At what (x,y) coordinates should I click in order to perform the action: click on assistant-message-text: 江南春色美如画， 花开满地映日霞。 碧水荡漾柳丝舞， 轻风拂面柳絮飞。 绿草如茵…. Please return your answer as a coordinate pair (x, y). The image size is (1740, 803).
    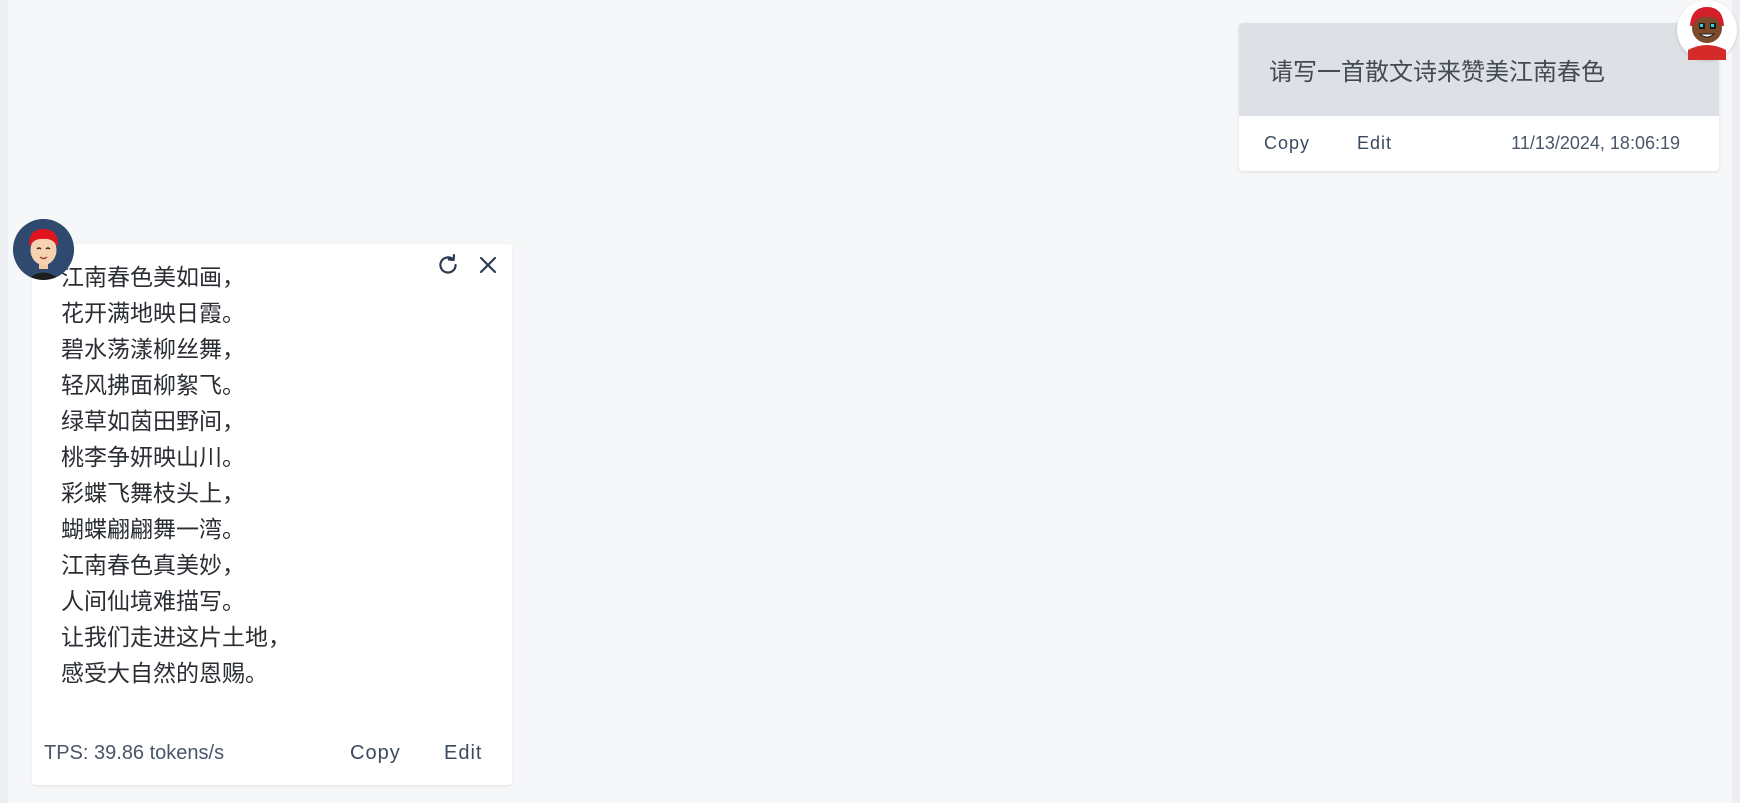
    Looking at the image, I should click on (176, 476).